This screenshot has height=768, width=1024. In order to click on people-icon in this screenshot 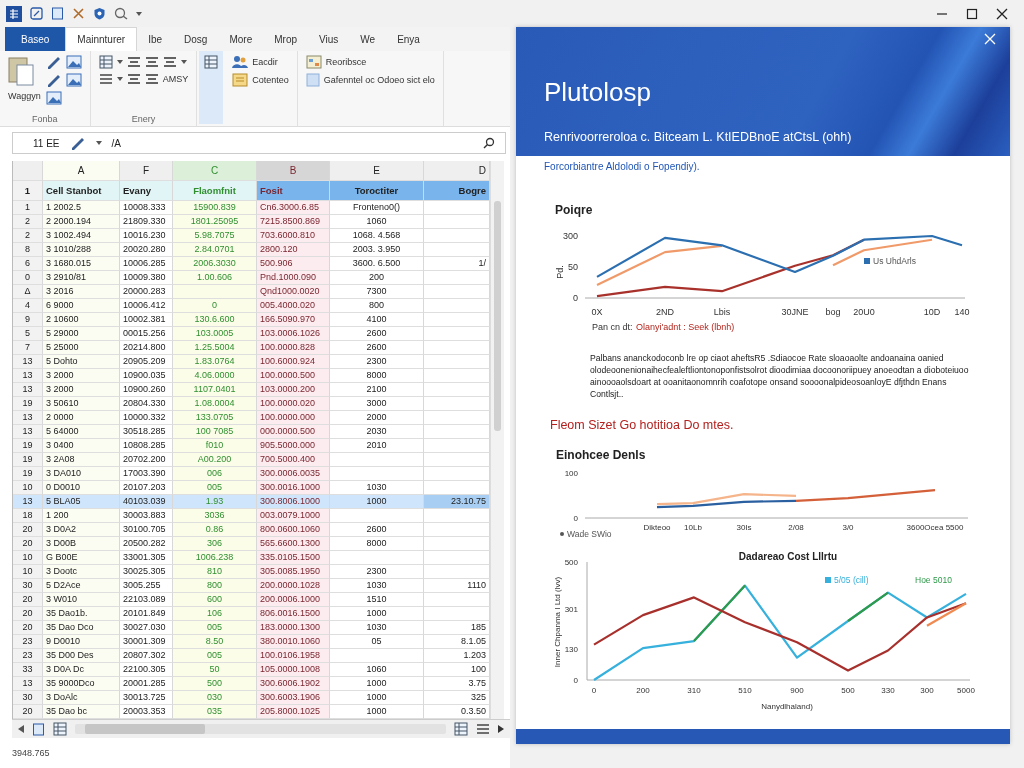, I will do `click(240, 62)`.